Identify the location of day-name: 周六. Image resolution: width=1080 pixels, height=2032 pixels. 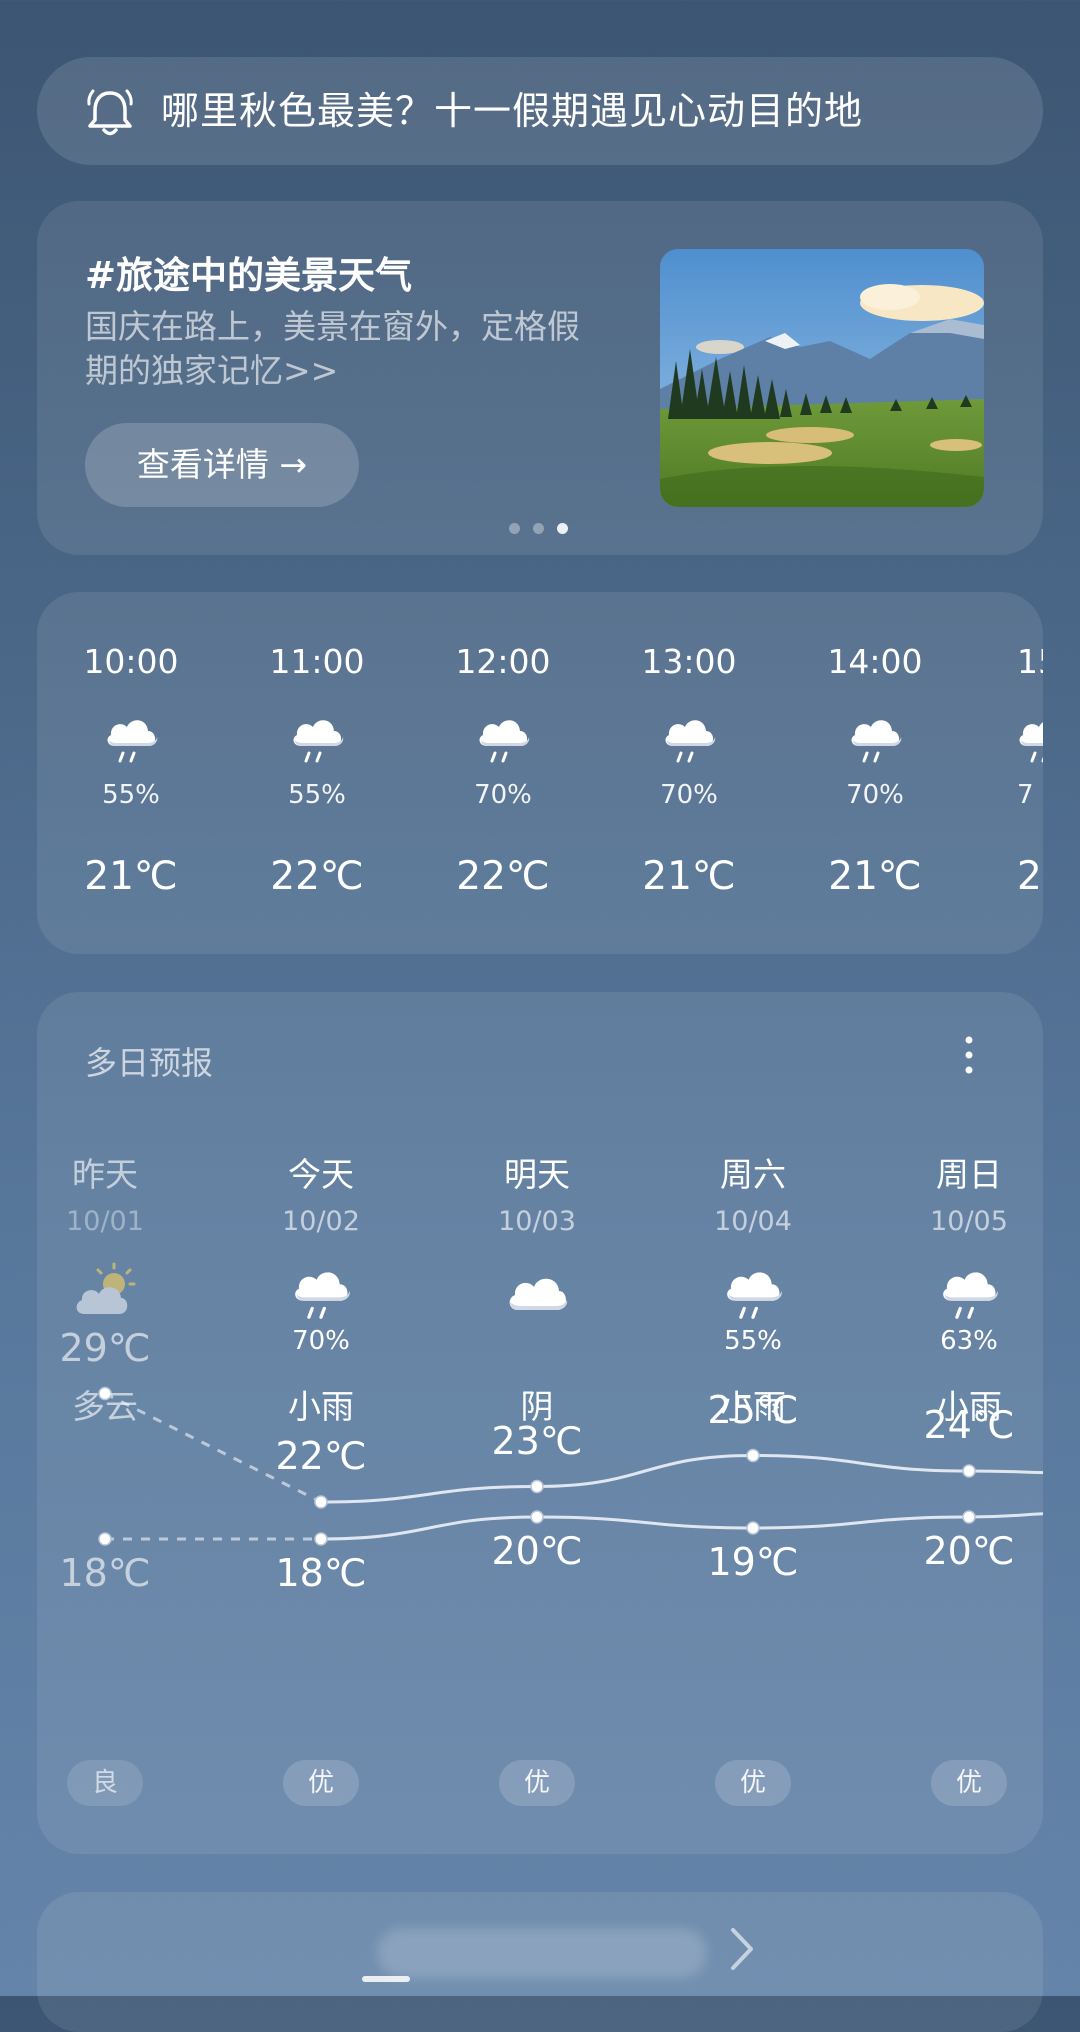
(753, 1174).